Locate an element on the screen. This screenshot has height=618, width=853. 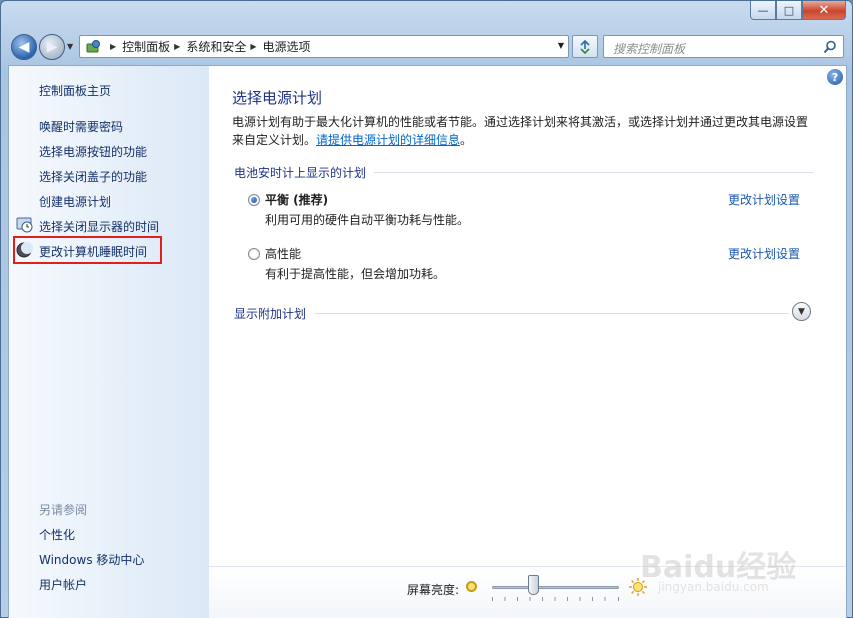
see-also-personalization: 个性化 is located at coordinates (57, 534).